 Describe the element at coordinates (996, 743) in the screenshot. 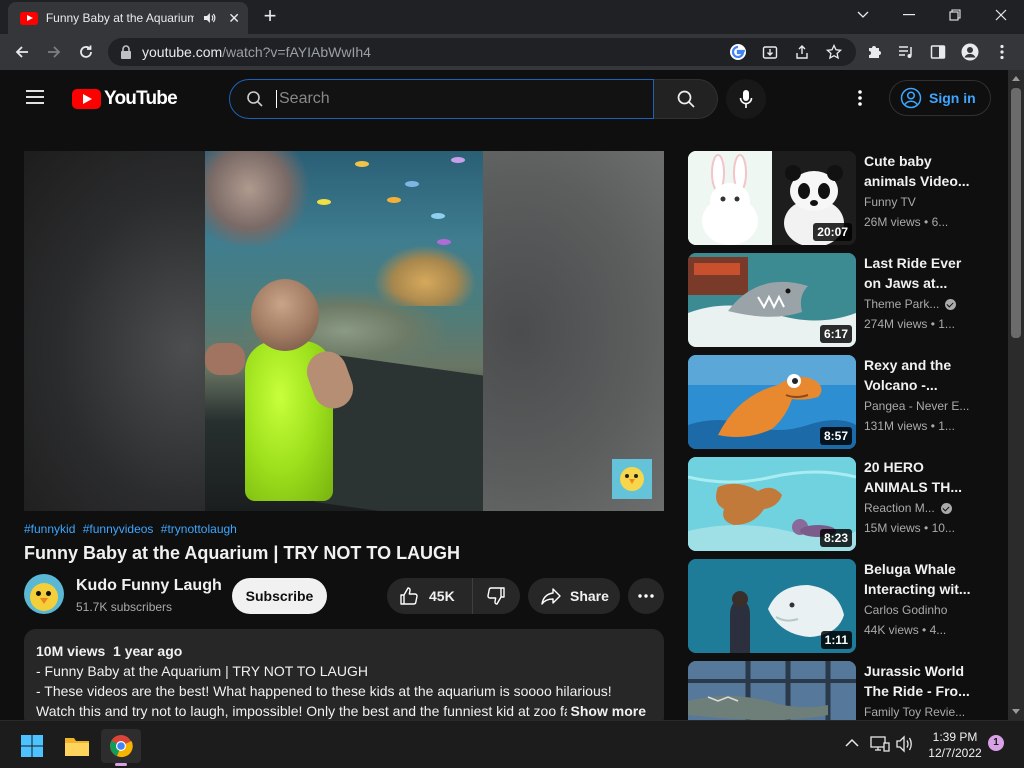

I see `notification-badge: 1` at that location.